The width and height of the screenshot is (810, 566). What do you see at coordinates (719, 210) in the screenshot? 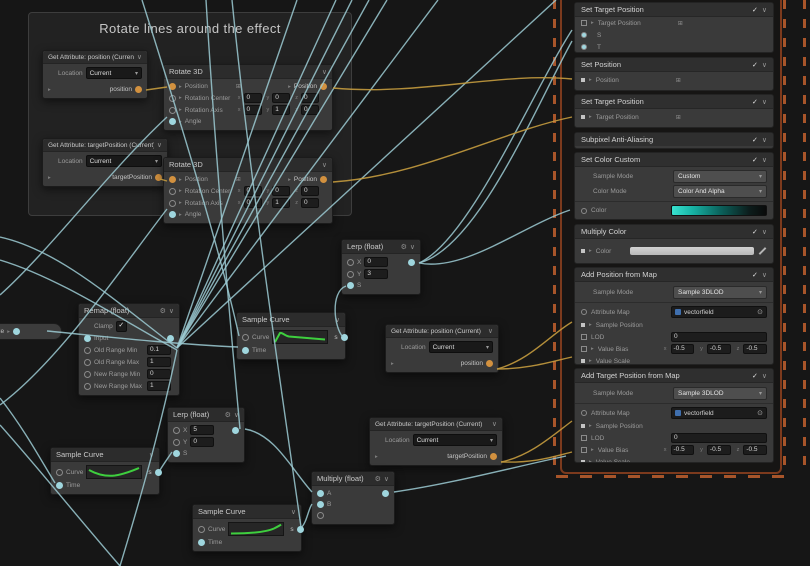
I see `color-gradient-field` at bounding box center [719, 210].